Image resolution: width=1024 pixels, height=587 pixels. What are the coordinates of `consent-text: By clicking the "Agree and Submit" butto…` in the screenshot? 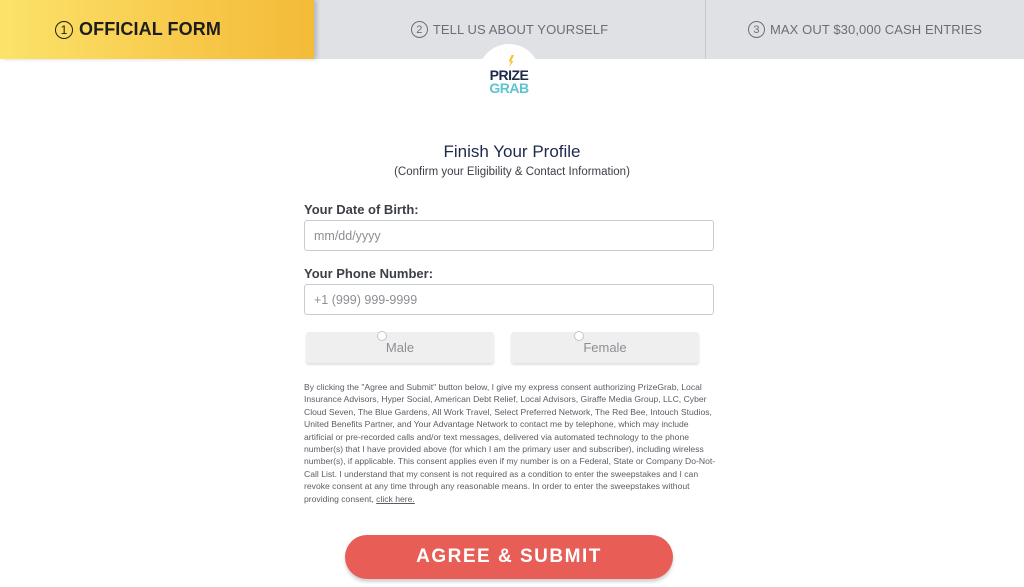 It's located at (511, 443).